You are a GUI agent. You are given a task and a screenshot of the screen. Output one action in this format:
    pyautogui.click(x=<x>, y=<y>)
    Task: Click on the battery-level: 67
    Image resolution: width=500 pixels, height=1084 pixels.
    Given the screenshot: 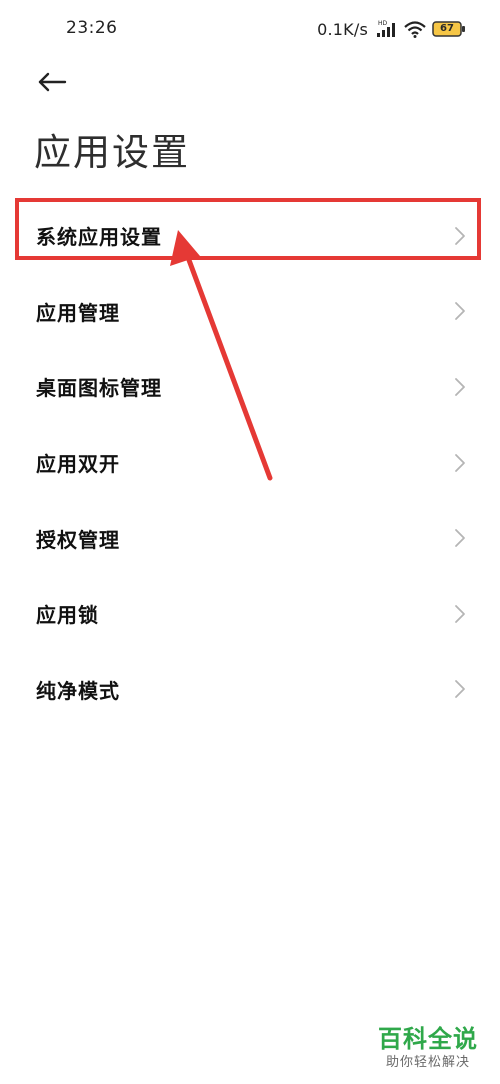 What is the action you would take?
    pyautogui.click(x=447, y=28)
    